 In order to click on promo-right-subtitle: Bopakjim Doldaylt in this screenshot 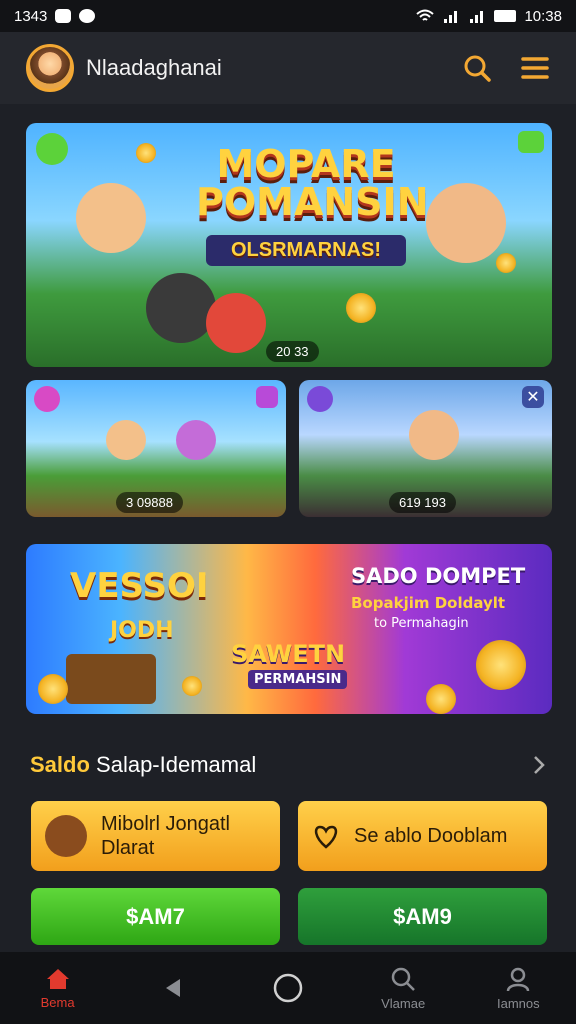, I will do `click(428, 603)`.